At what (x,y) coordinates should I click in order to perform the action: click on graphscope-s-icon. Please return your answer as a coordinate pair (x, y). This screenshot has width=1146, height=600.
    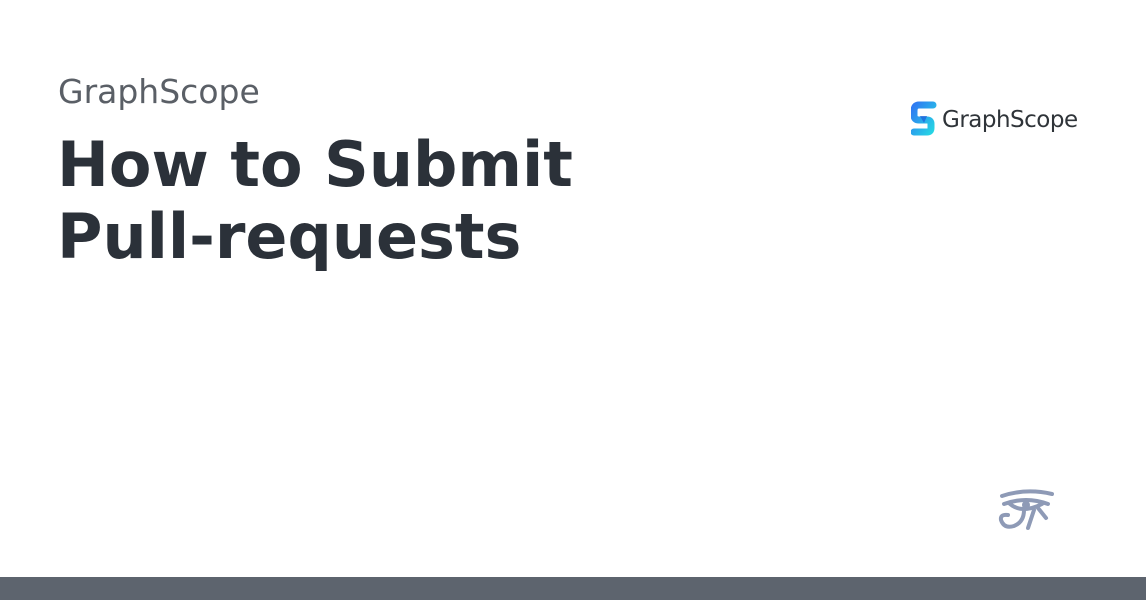
    Looking at the image, I should click on (924, 118).